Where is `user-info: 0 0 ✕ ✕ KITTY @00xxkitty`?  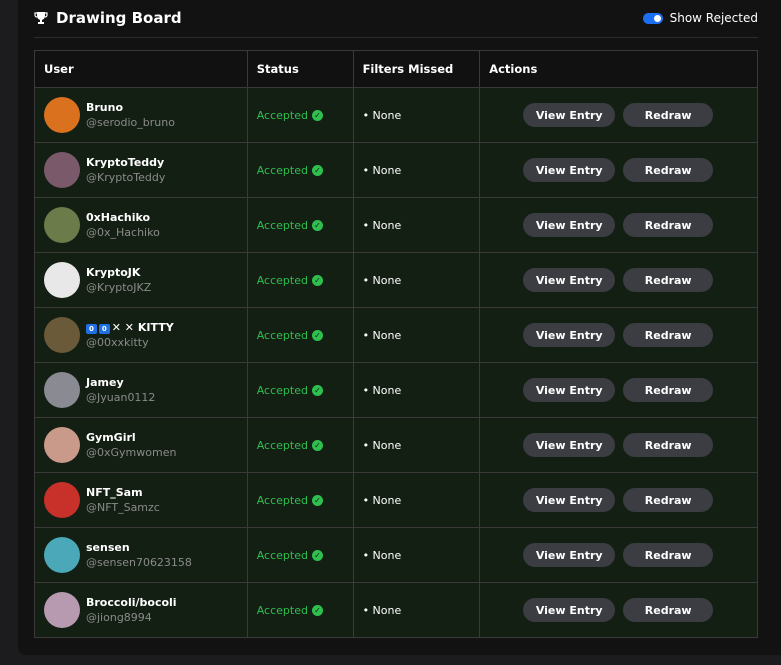
user-info: 0 0 ✕ ✕ KITTY @00xxkitty is located at coordinates (145, 335).